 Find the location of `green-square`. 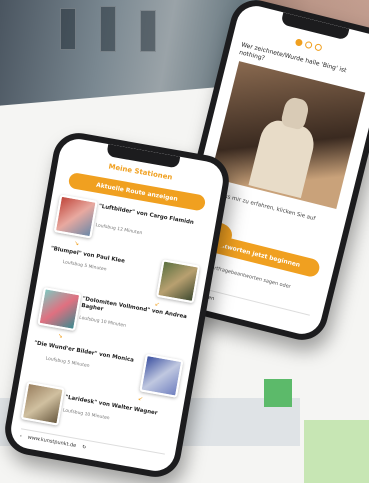

green-square is located at coordinates (278, 393).